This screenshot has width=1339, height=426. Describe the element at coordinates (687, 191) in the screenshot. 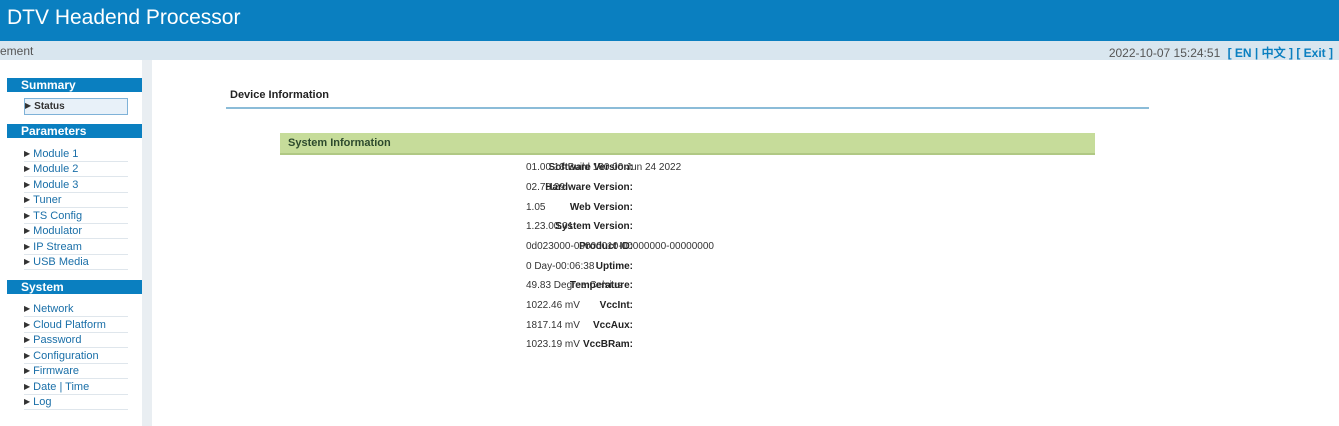

I see `info-row-hardware-version: Hardware Version: 02.70.29` at that location.